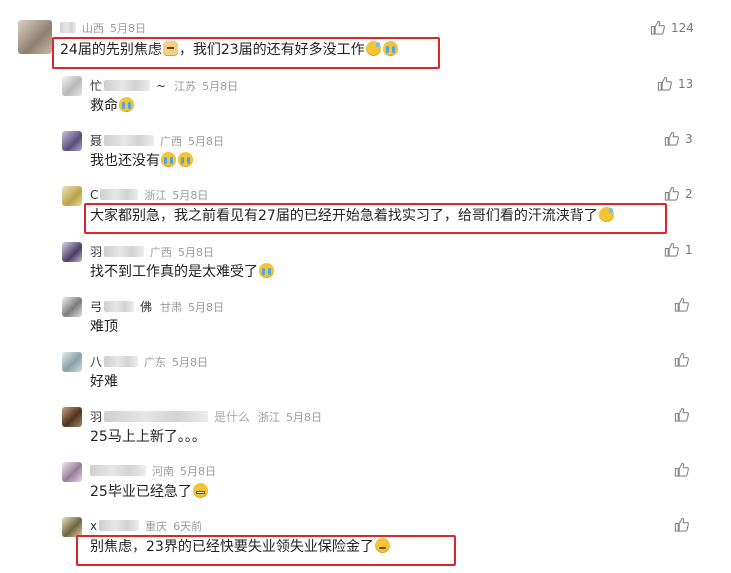  Describe the element at coordinates (185, 86) in the screenshot. I see `comment-location: 江苏` at that location.